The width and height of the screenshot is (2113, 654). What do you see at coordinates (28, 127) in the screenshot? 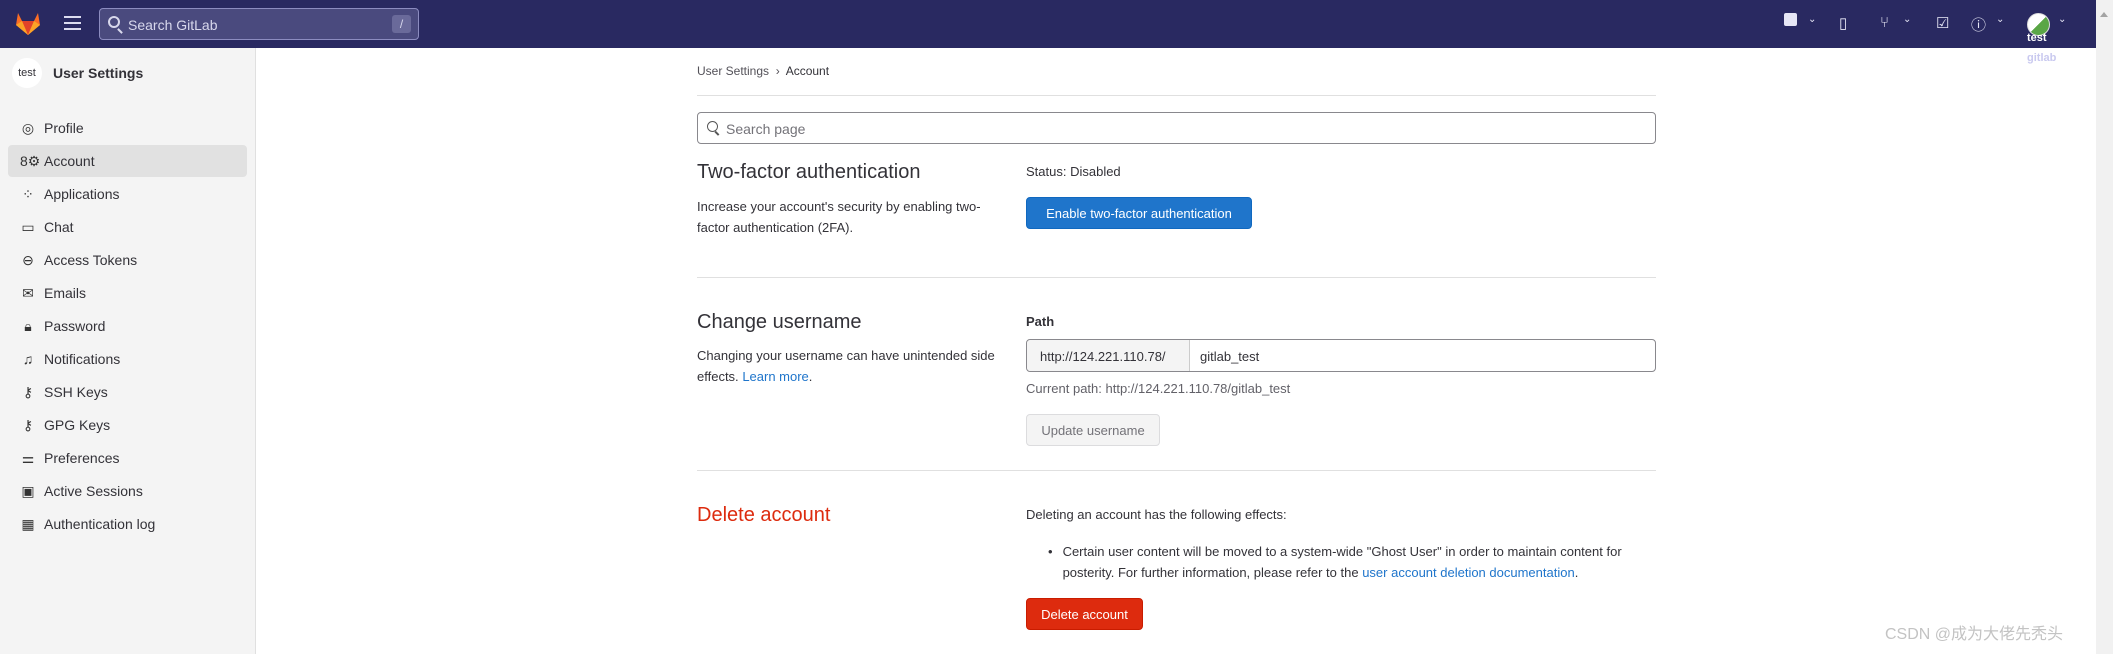
I see `profile-icon: ◎` at bounding box center [28, 127].